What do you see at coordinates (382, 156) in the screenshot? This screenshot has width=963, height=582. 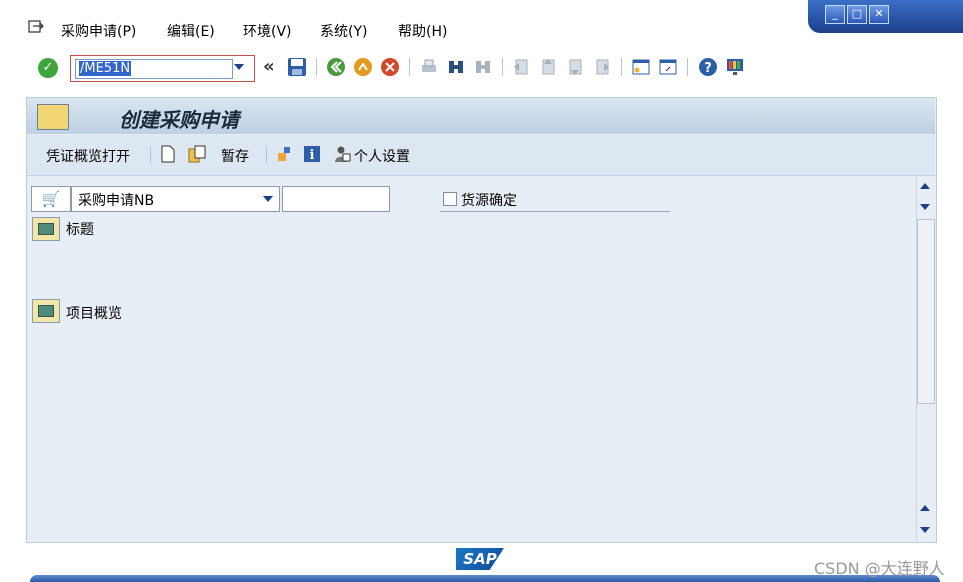 I see `personal-settings-button: 个人设置` at bounding box center [382, 156].